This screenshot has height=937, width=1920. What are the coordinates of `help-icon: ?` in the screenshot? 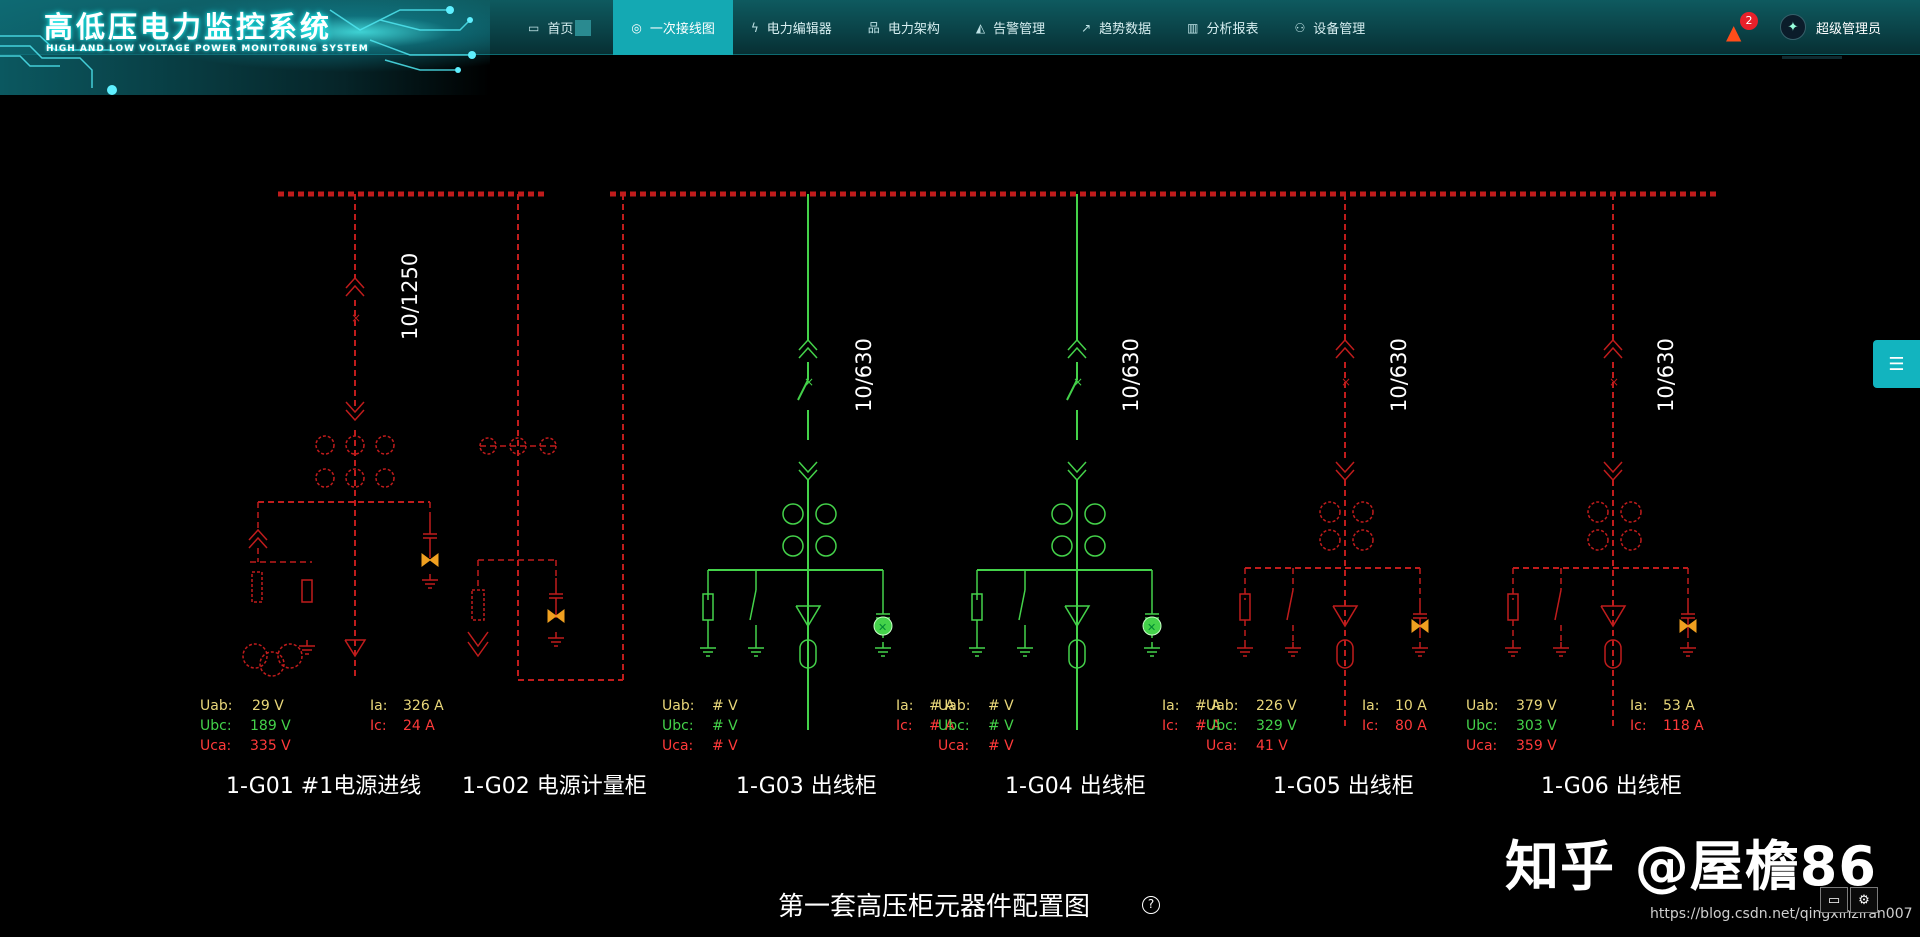 It's located at (1151, 905).